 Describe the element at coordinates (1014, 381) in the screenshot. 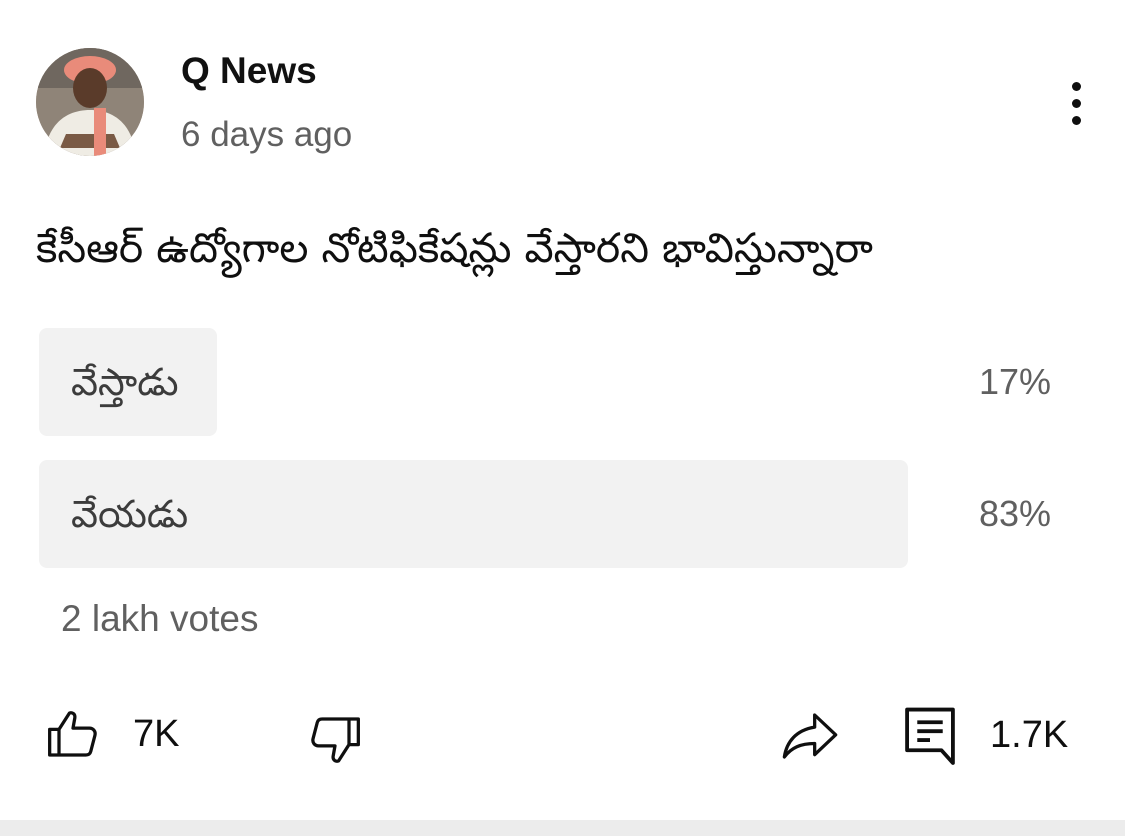

I see `poll-option-percent: 17%` at that location.